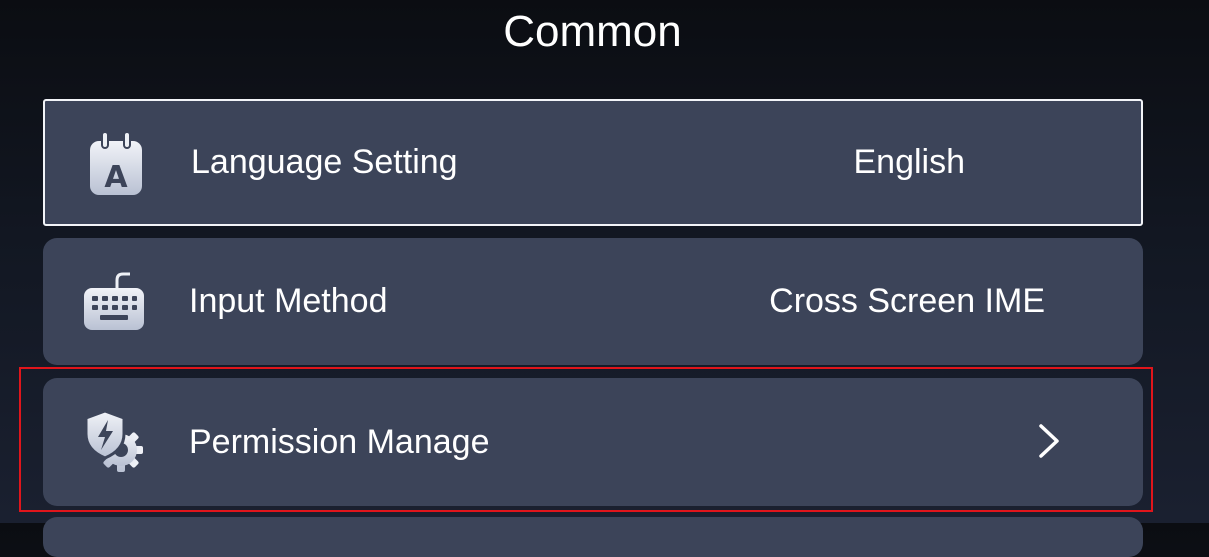 This screenshot has height=557, width=1209. What do you see at coordinates (324, 162) in the screenshot?
I see `language-setting-label: Language Setting` at bounding box center [324, 162].